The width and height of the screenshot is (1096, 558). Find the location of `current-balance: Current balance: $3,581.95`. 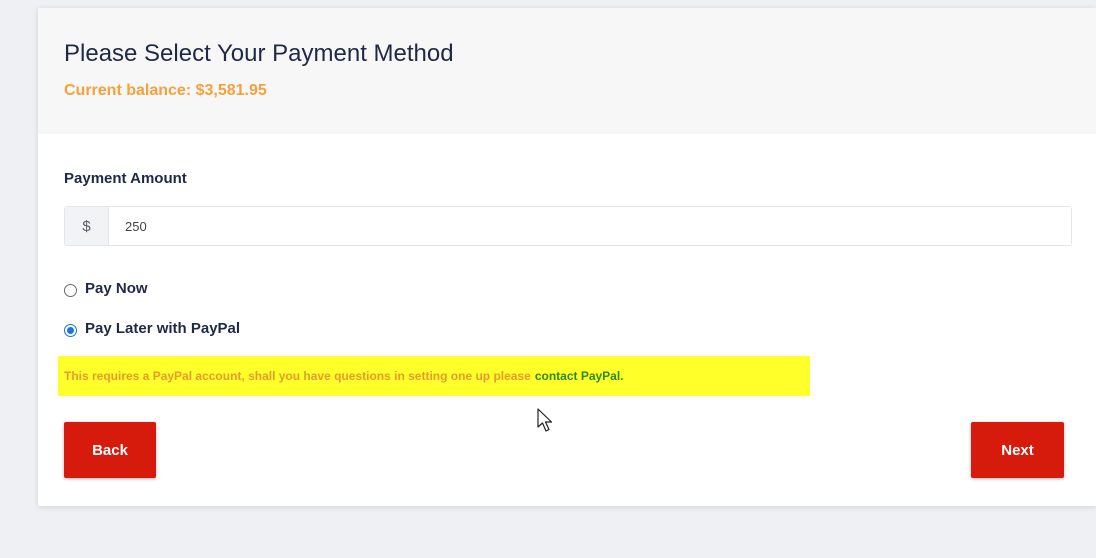

current-balance: Current balance: $3,581.95 is located at coordinates (165, 90).